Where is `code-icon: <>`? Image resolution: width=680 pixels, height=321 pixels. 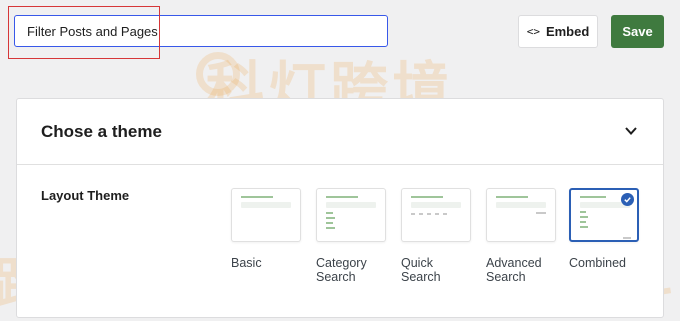
code-icon: <> is located at coordinates (533, 31).